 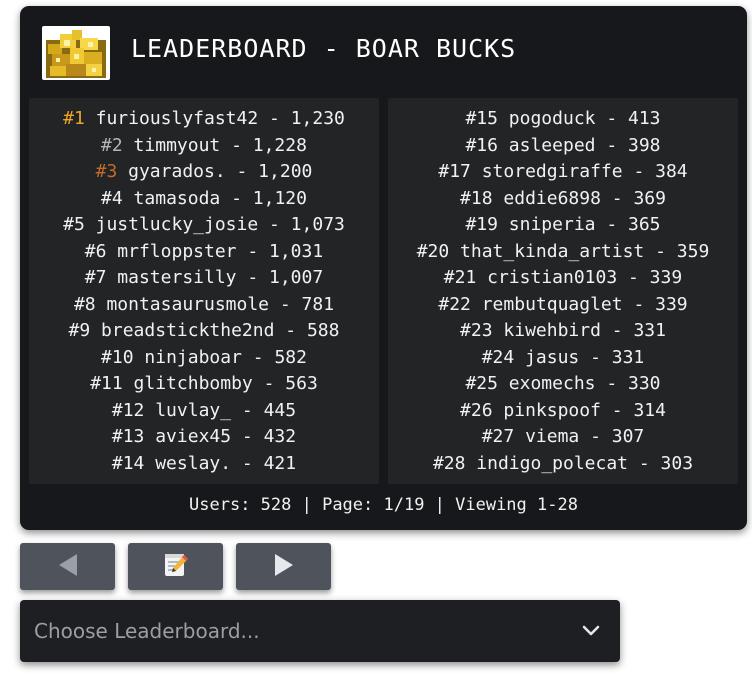 I want to click on left-arrow-icon, so click(x=68, y=567).